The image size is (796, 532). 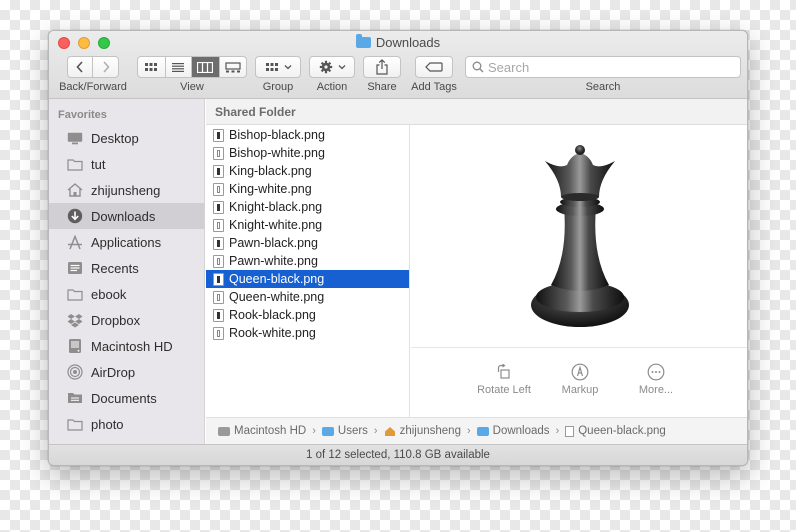 I want to click on search-icon, so click(x=478, y=67).